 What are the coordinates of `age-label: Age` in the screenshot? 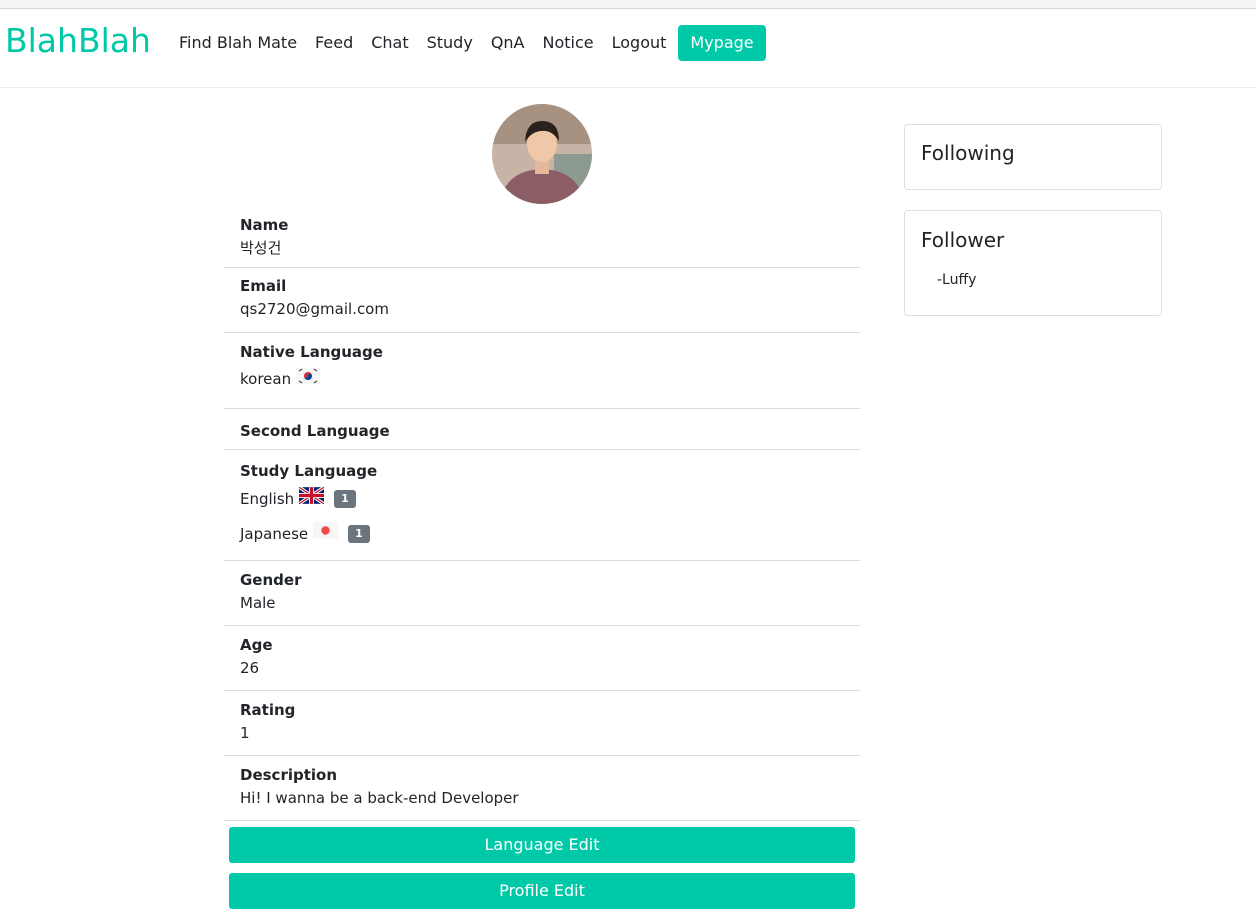 It's located at (256, 645).